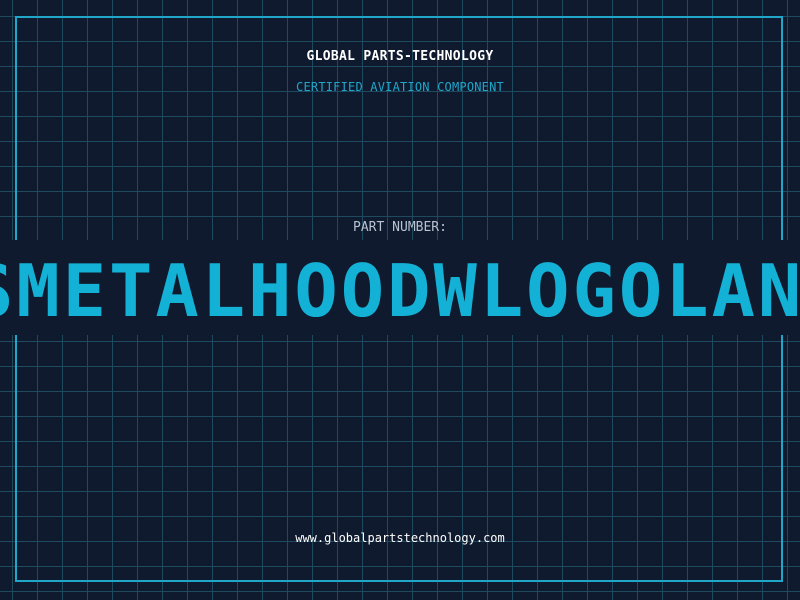  What do you see at coordinates (400, 227) in the screenshot?
I see `part-number-label: PART NUMBER:` at bounding box center [400, 227].